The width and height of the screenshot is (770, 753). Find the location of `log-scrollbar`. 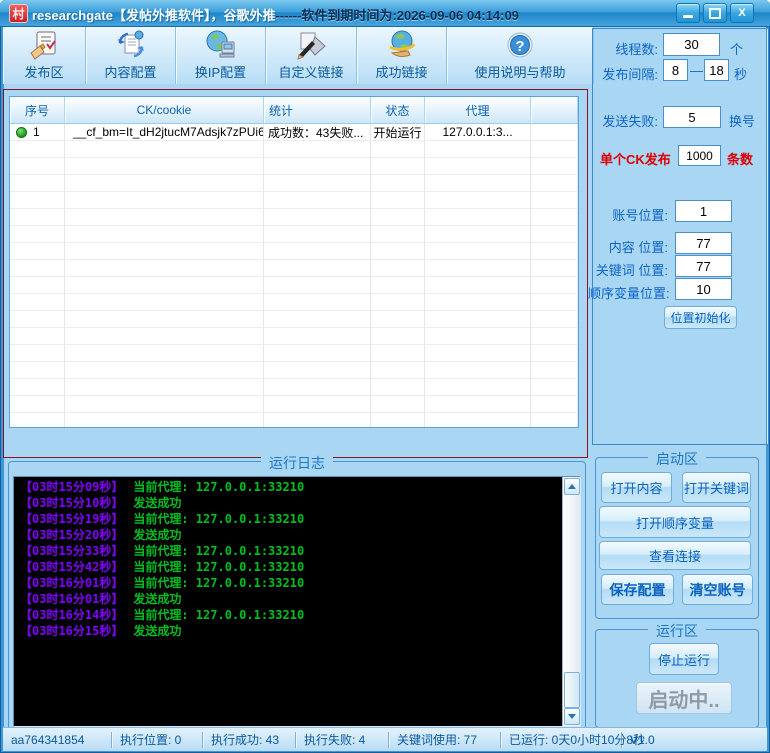

log-scrollbar is located at coordinates (571, 601).